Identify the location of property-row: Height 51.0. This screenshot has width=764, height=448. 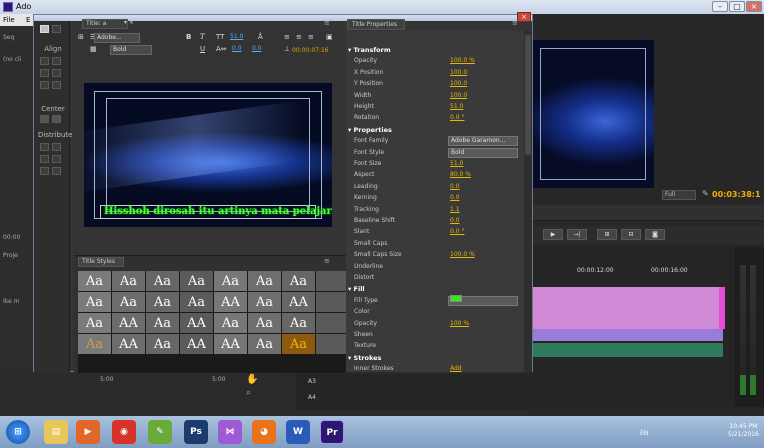
(436, 107).